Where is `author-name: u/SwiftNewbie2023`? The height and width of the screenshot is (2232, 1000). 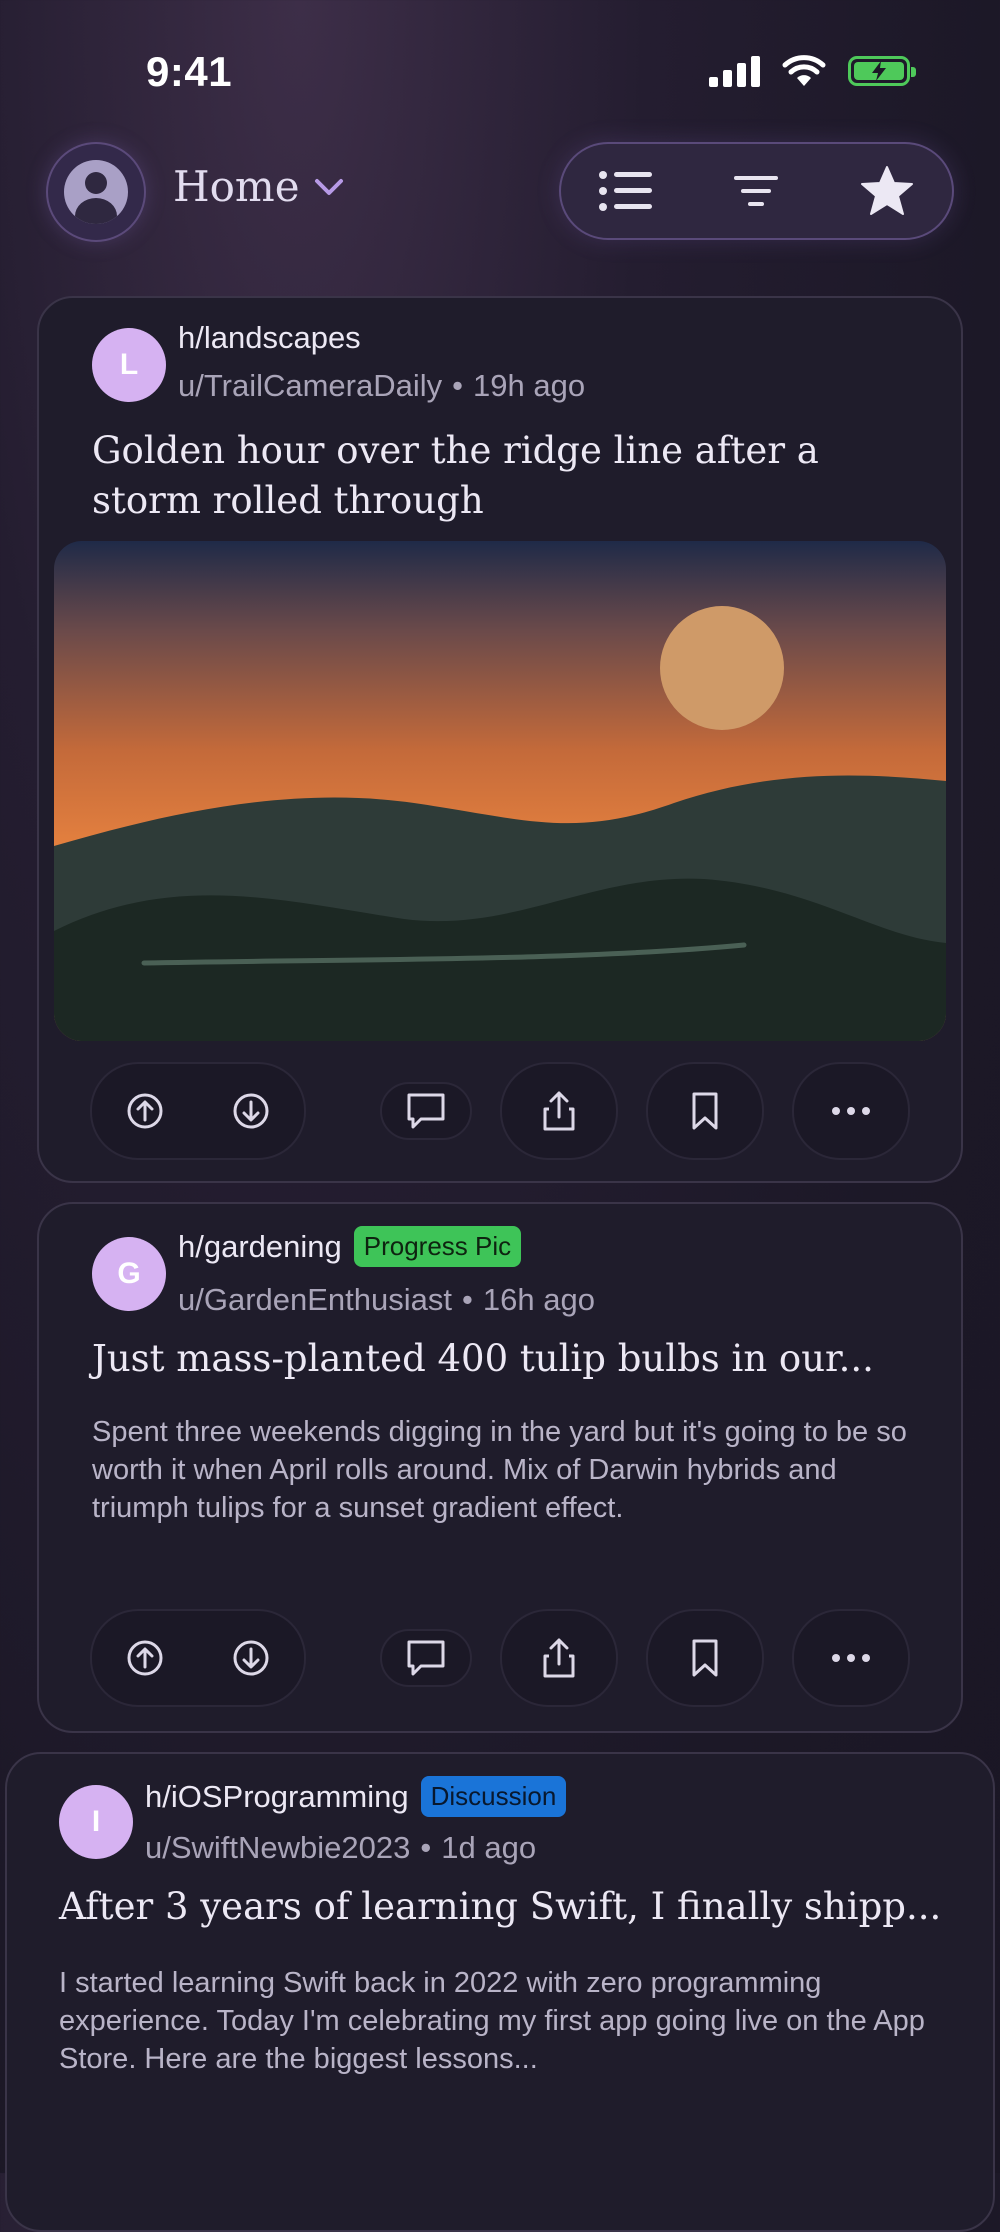
author-name: u/SwiftNewbie2023 is located at coordinates (277, 1847).